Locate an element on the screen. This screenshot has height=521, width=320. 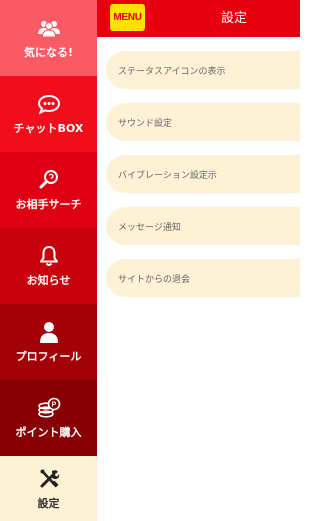
settings-row-label: バイブレーション設定示 is located at coordinates (167, 175).